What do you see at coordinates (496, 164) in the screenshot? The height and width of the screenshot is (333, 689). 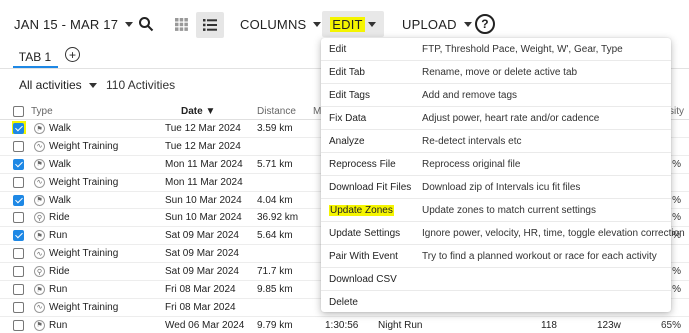 I see `menu-item-reprocess-file: Reprocess File Reprocess original file` at bounding box center [496, 164].